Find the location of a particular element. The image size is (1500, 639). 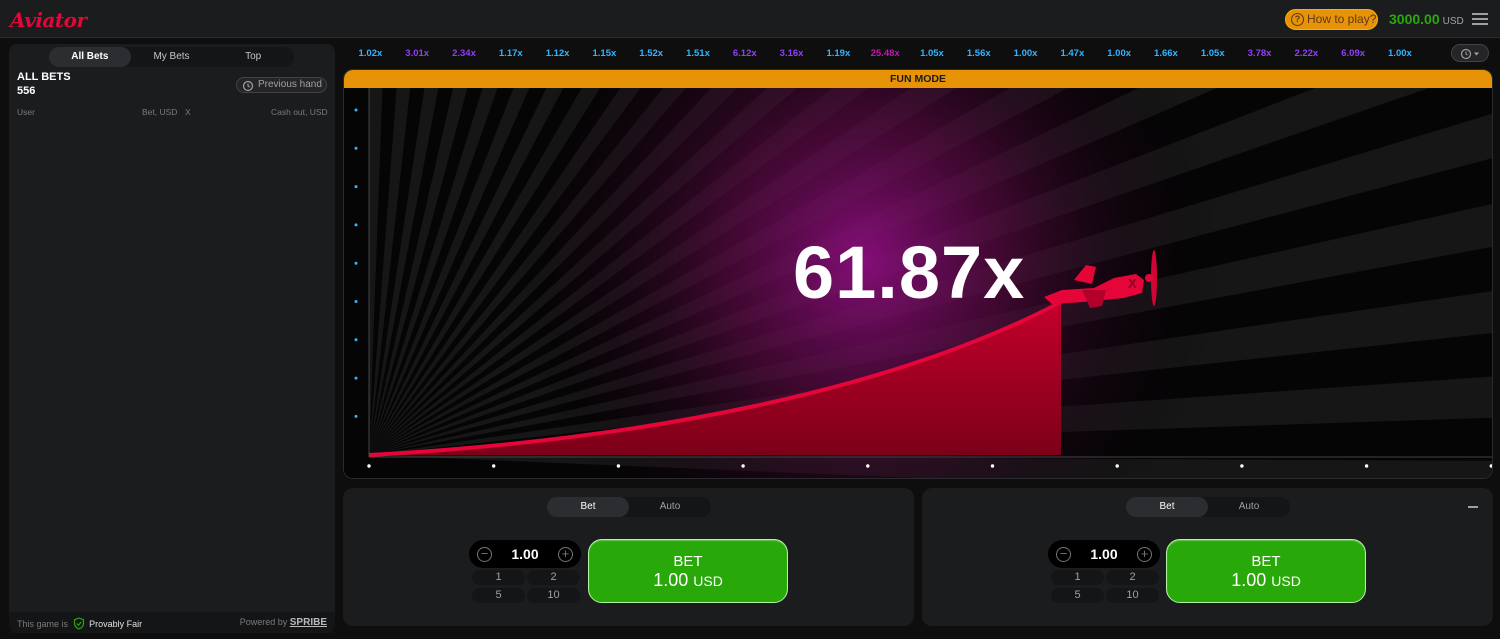

question-icon: ? is located at coordinates (1297, 19).